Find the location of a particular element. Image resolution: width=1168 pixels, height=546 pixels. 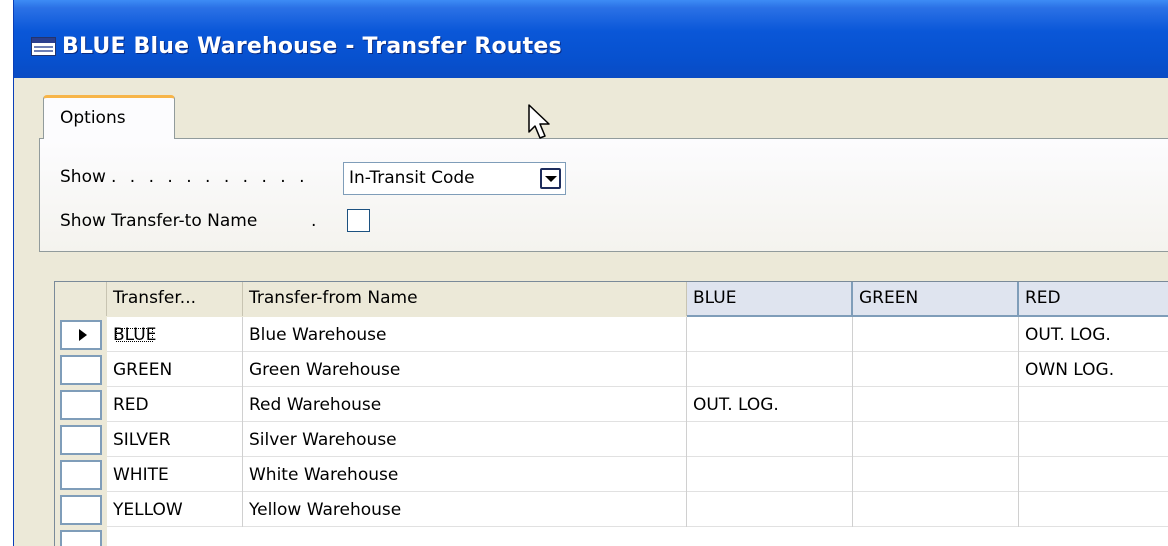

cell-blue: OUT. LOG. is located at coordinates (770, 404).